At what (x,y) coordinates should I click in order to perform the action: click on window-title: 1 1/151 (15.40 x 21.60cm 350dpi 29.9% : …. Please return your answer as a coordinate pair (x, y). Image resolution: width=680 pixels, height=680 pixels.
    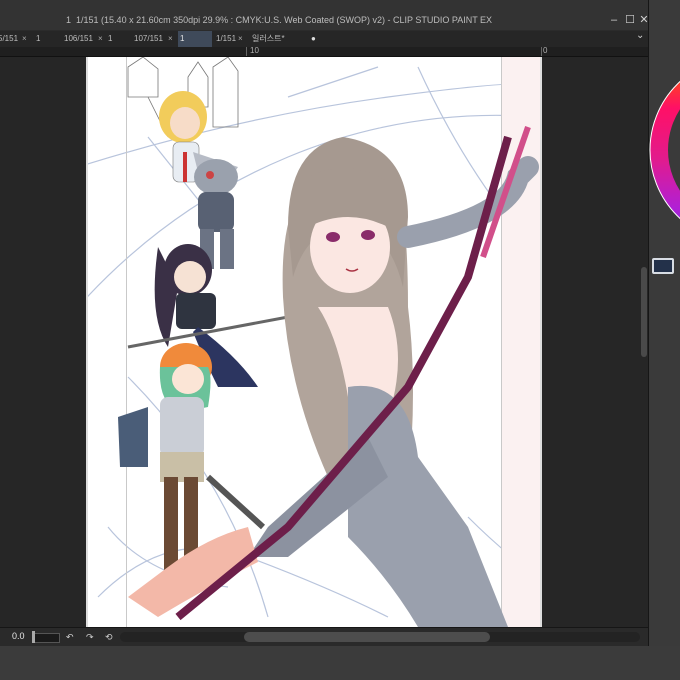
    Looking at the image, I should click on (279, 20).